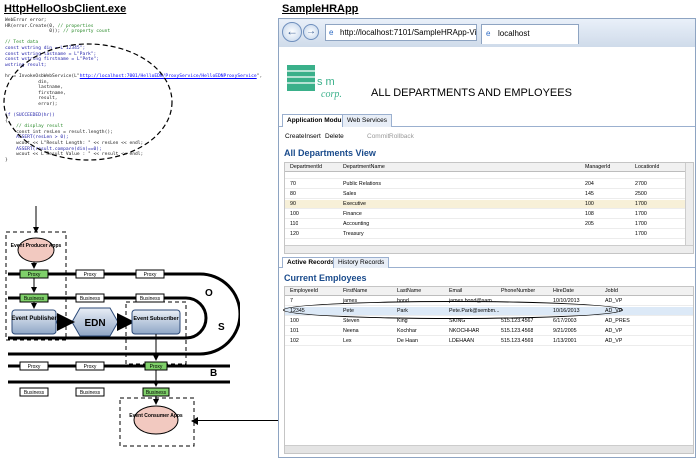 This screenshot has height=465, width=700. Describe the element at coordinates (209, 293) in the screenshot. I see `layer-o-label: O` at that location.